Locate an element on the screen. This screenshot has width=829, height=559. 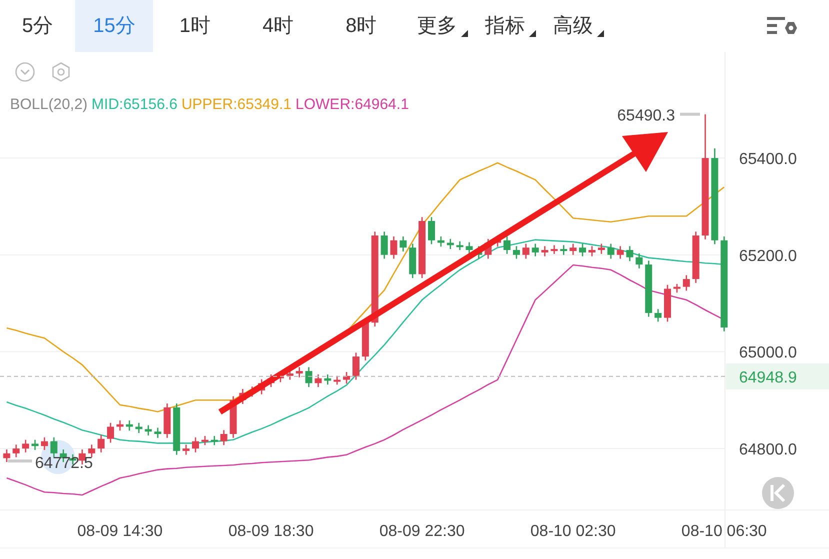
timeframe-tab: 1时 is located at coordinates (194, 26).